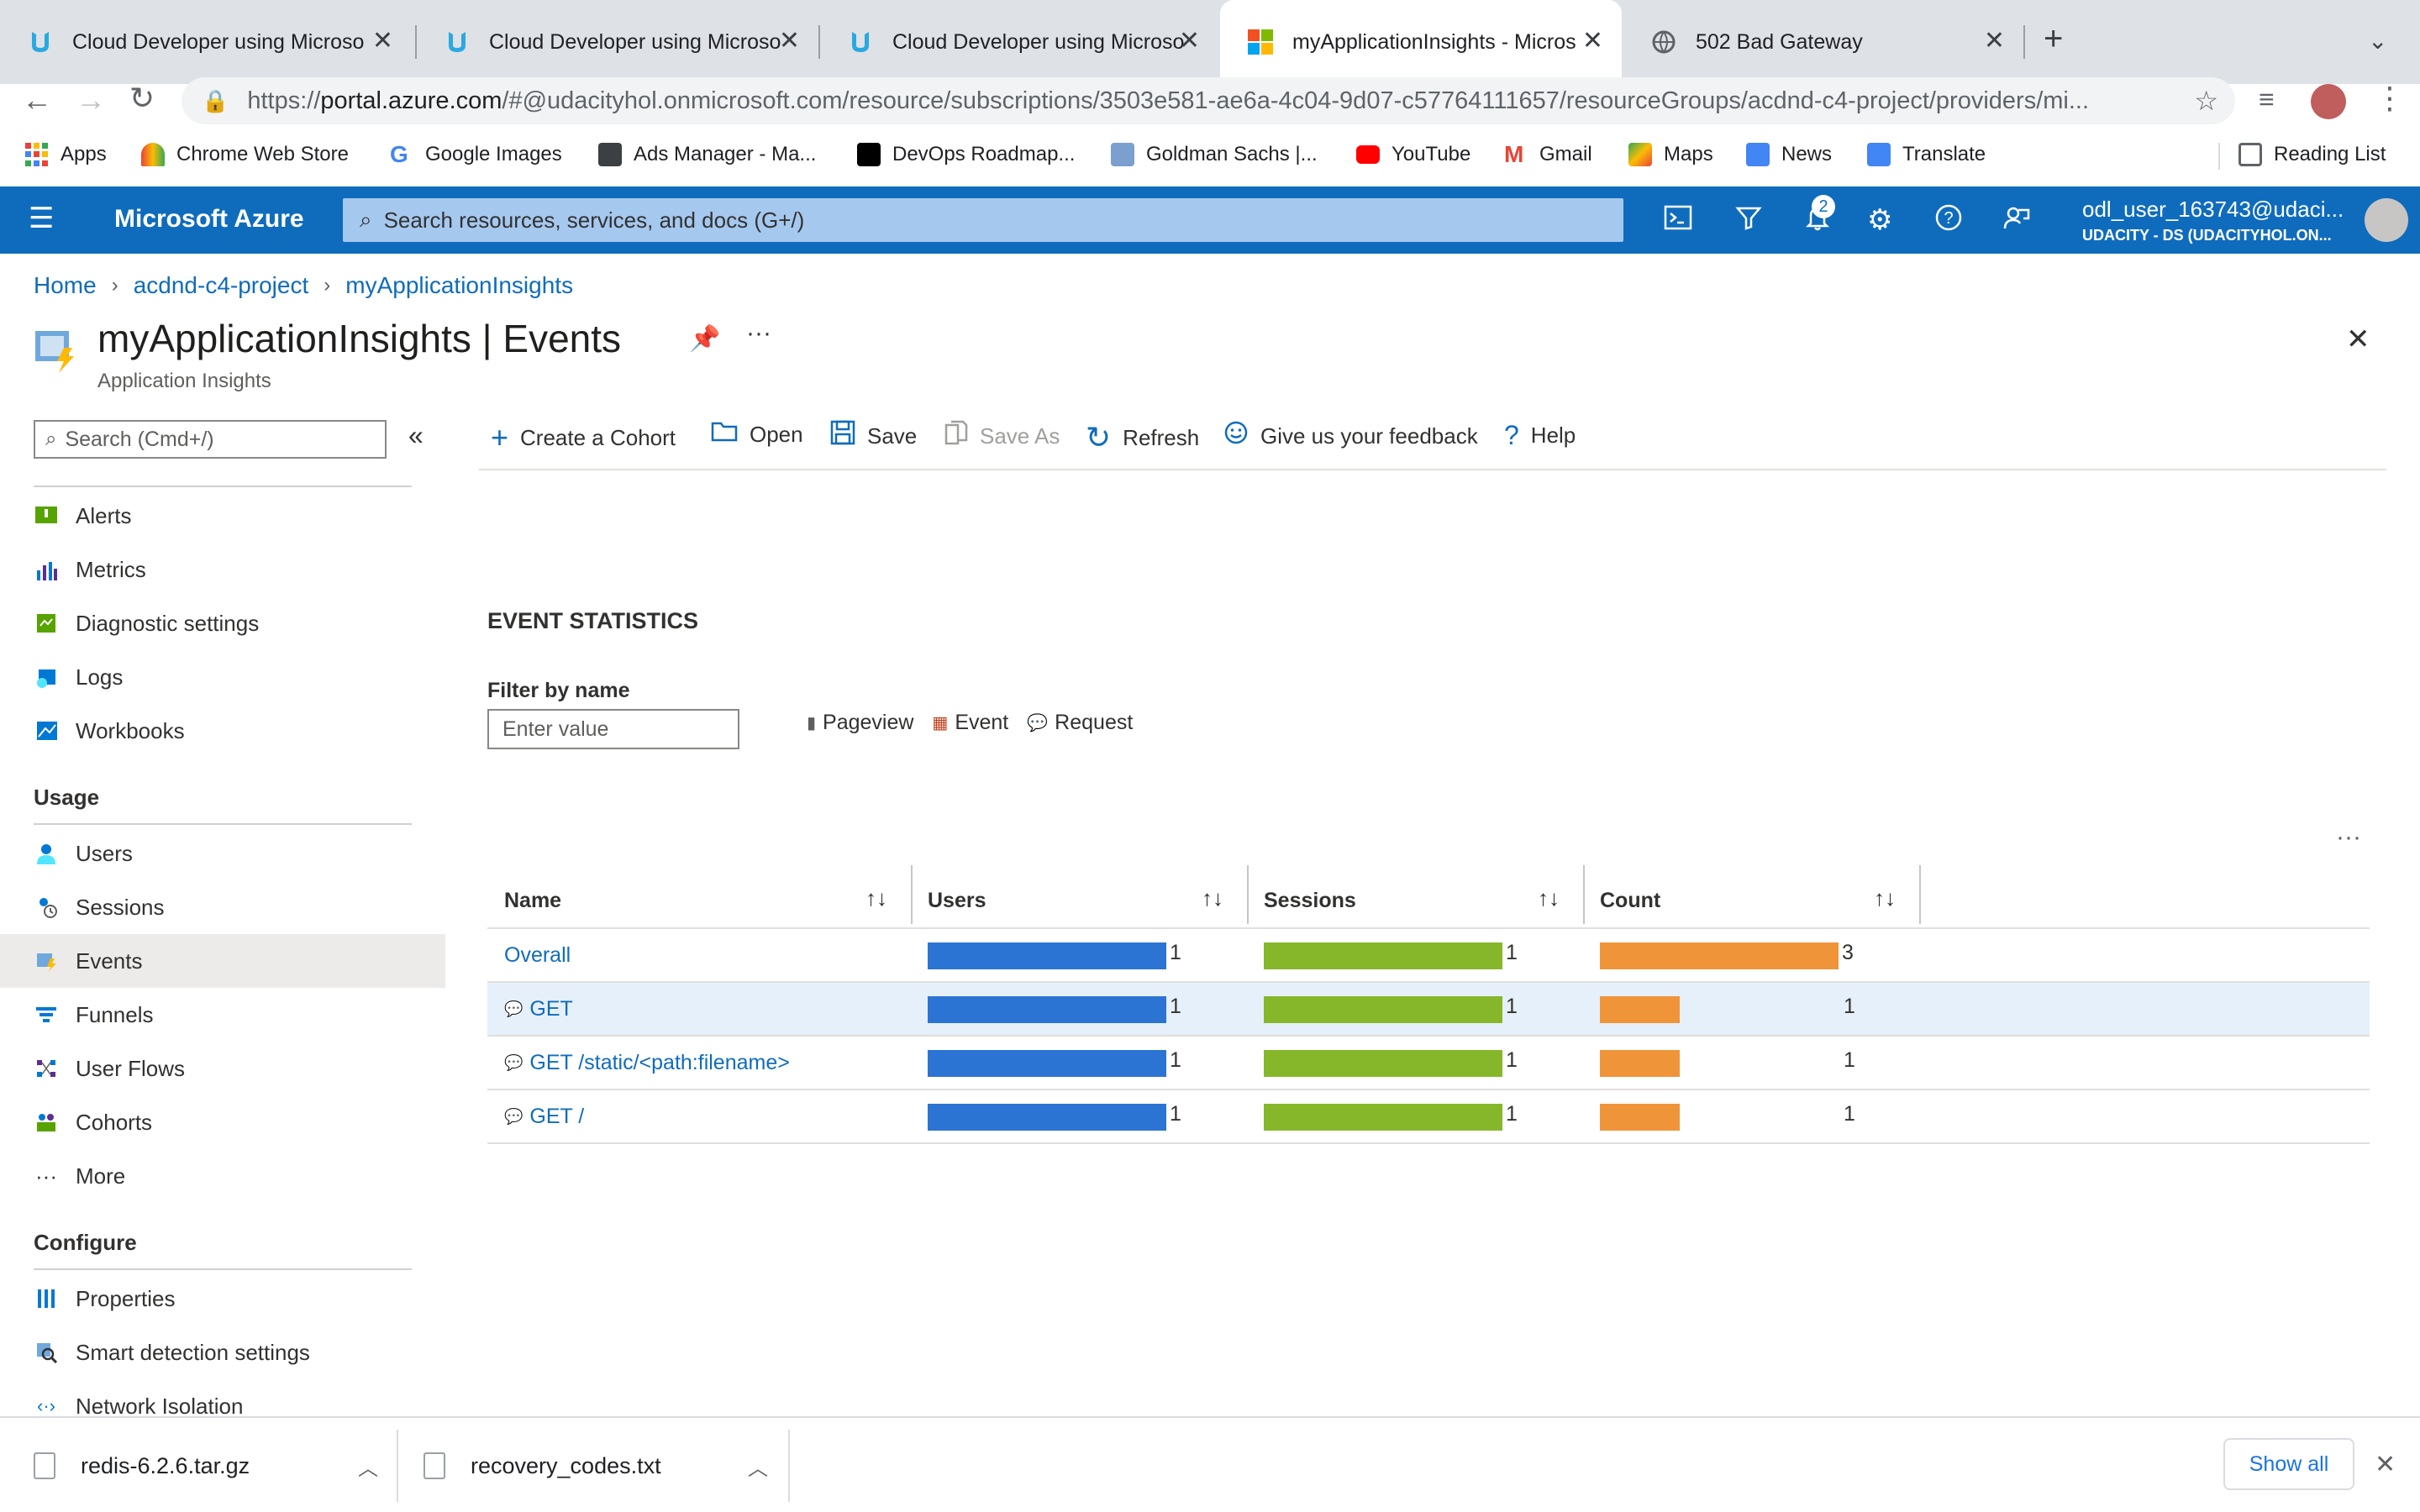 The image size is (2420, 1512). I want to click on nav-item-alerts: Alerts, so click(240, 516).